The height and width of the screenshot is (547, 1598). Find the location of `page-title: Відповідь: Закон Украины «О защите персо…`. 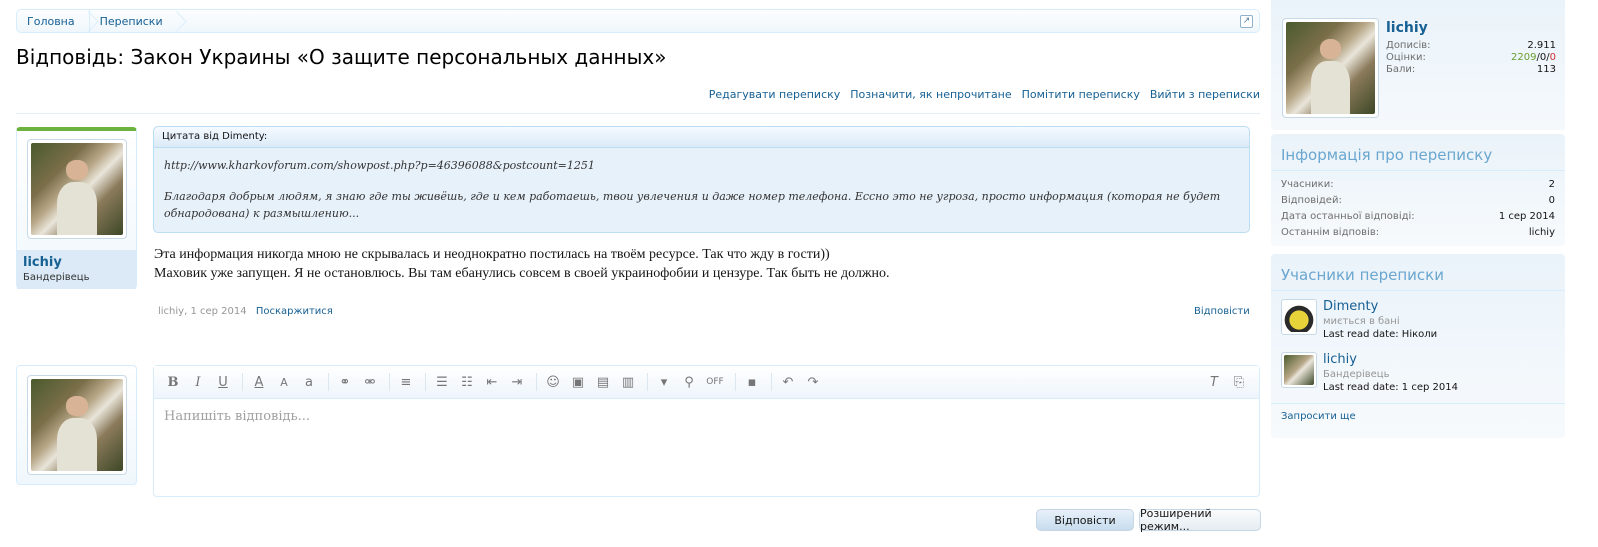

page-title: Відповідь: Закон Украины «О защите персо… is located at coordinates (341, 57).